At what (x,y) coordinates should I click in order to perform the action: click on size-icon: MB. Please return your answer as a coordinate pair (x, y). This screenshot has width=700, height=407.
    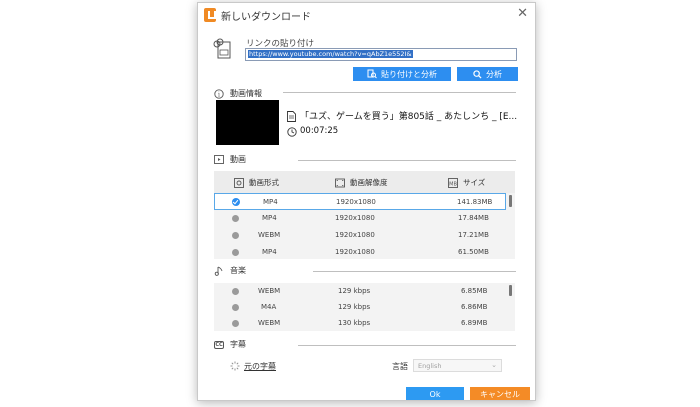
    Looking at the image, I should click on (453, 182).